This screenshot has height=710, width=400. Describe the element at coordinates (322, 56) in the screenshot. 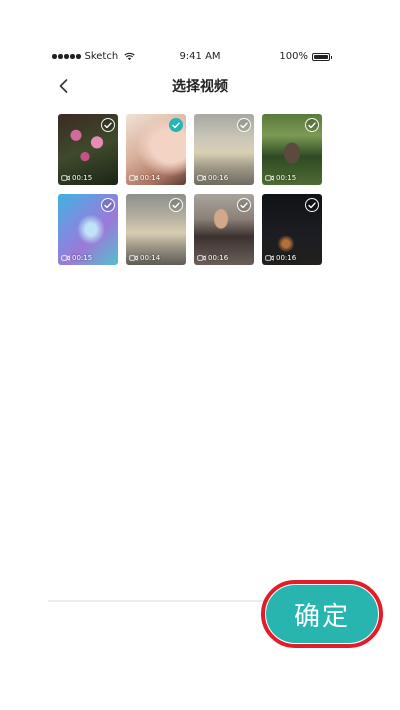

I see `battery-icon` at that location.